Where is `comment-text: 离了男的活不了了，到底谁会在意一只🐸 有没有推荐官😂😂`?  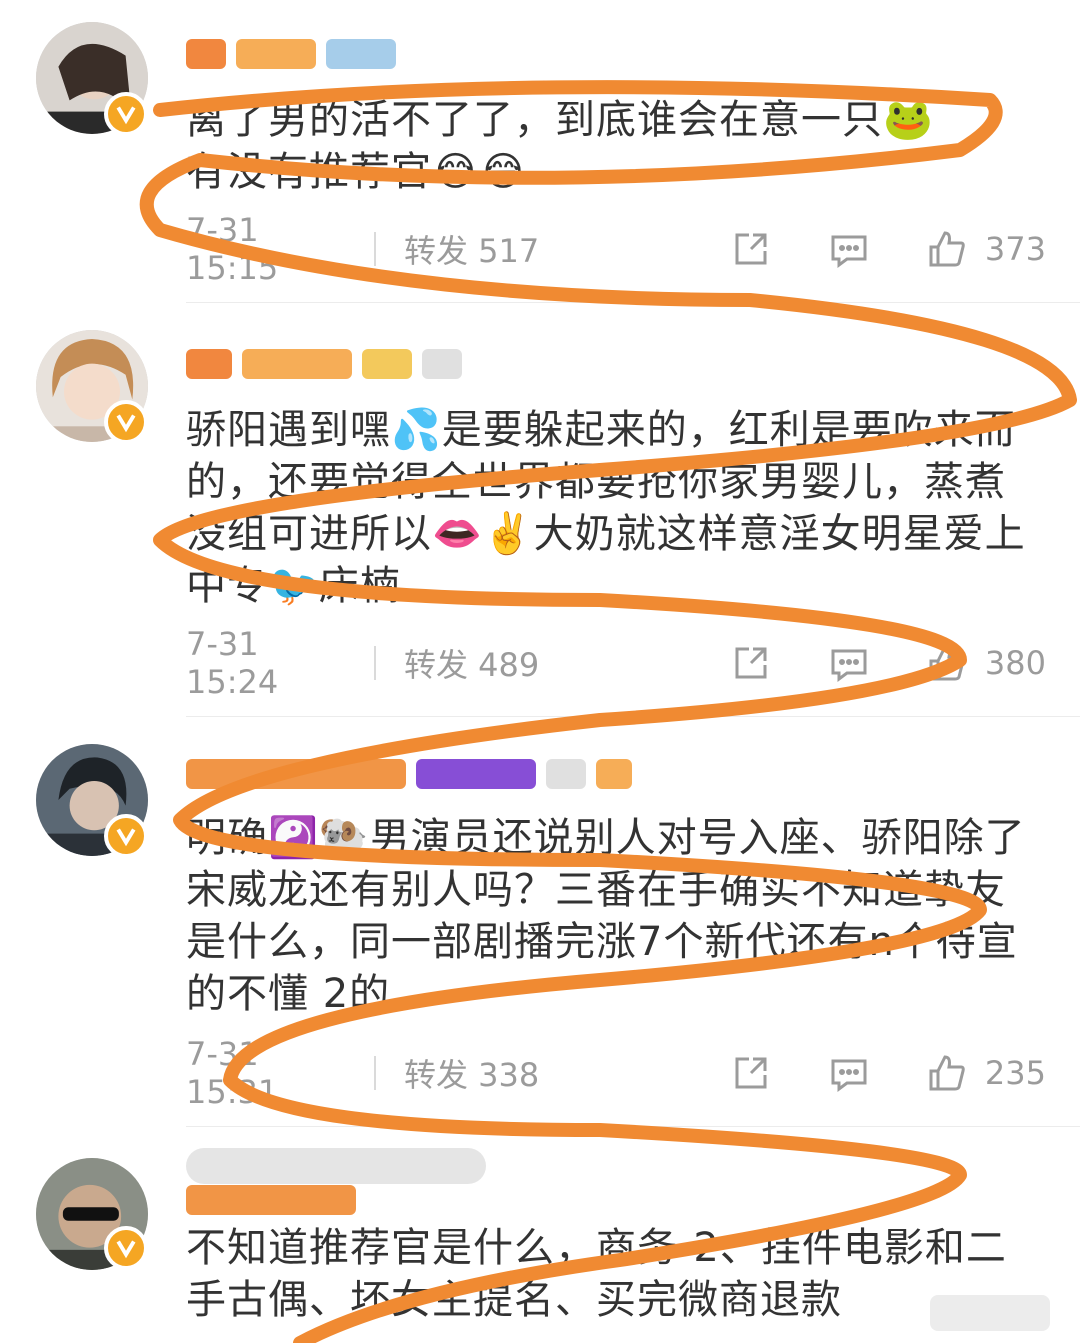
comment-text: 离了男的活不了了，到底谁会在意一只🐸 有没有推荐官😂😂 is located at coordinates (560, 146).